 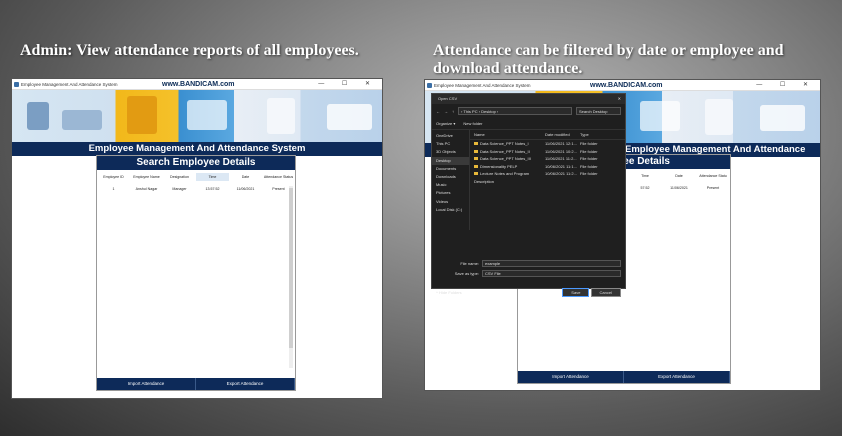 What do you see at coordinates (507, 134) in the screenshot?
I see `col-name: Name` at bounding box center [507, 134].